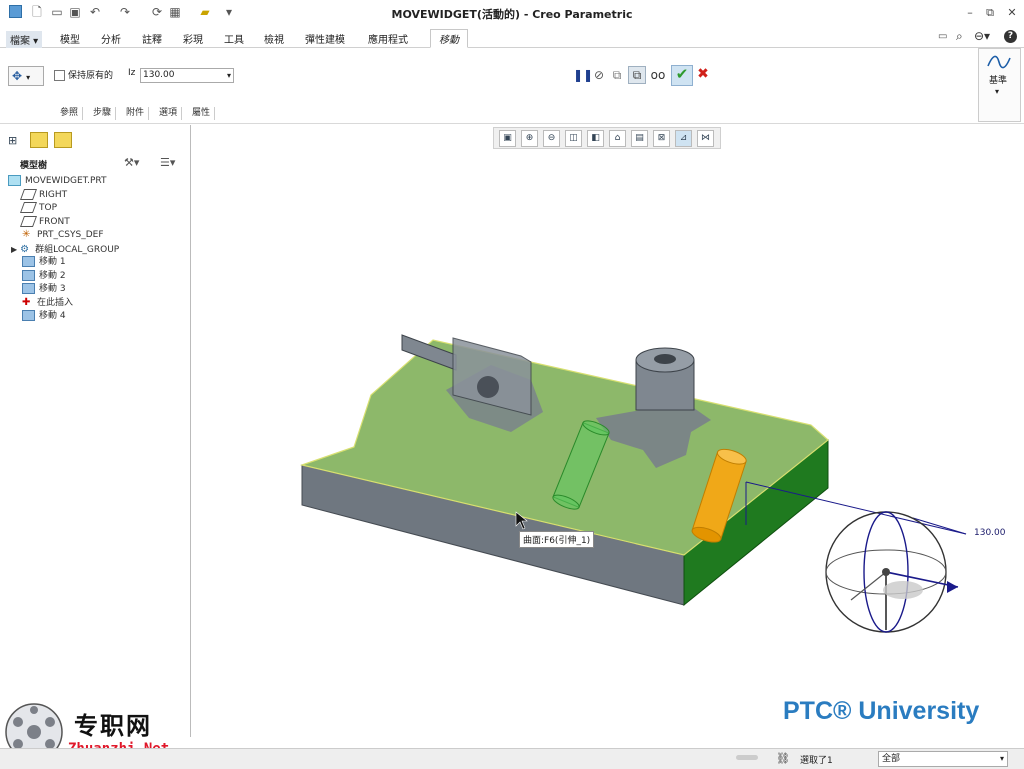  Describe the element at coordinates (512, 758) in the screenshot. I see `status-bar: ⛓ 選取了1 全部 ▾` at that location.